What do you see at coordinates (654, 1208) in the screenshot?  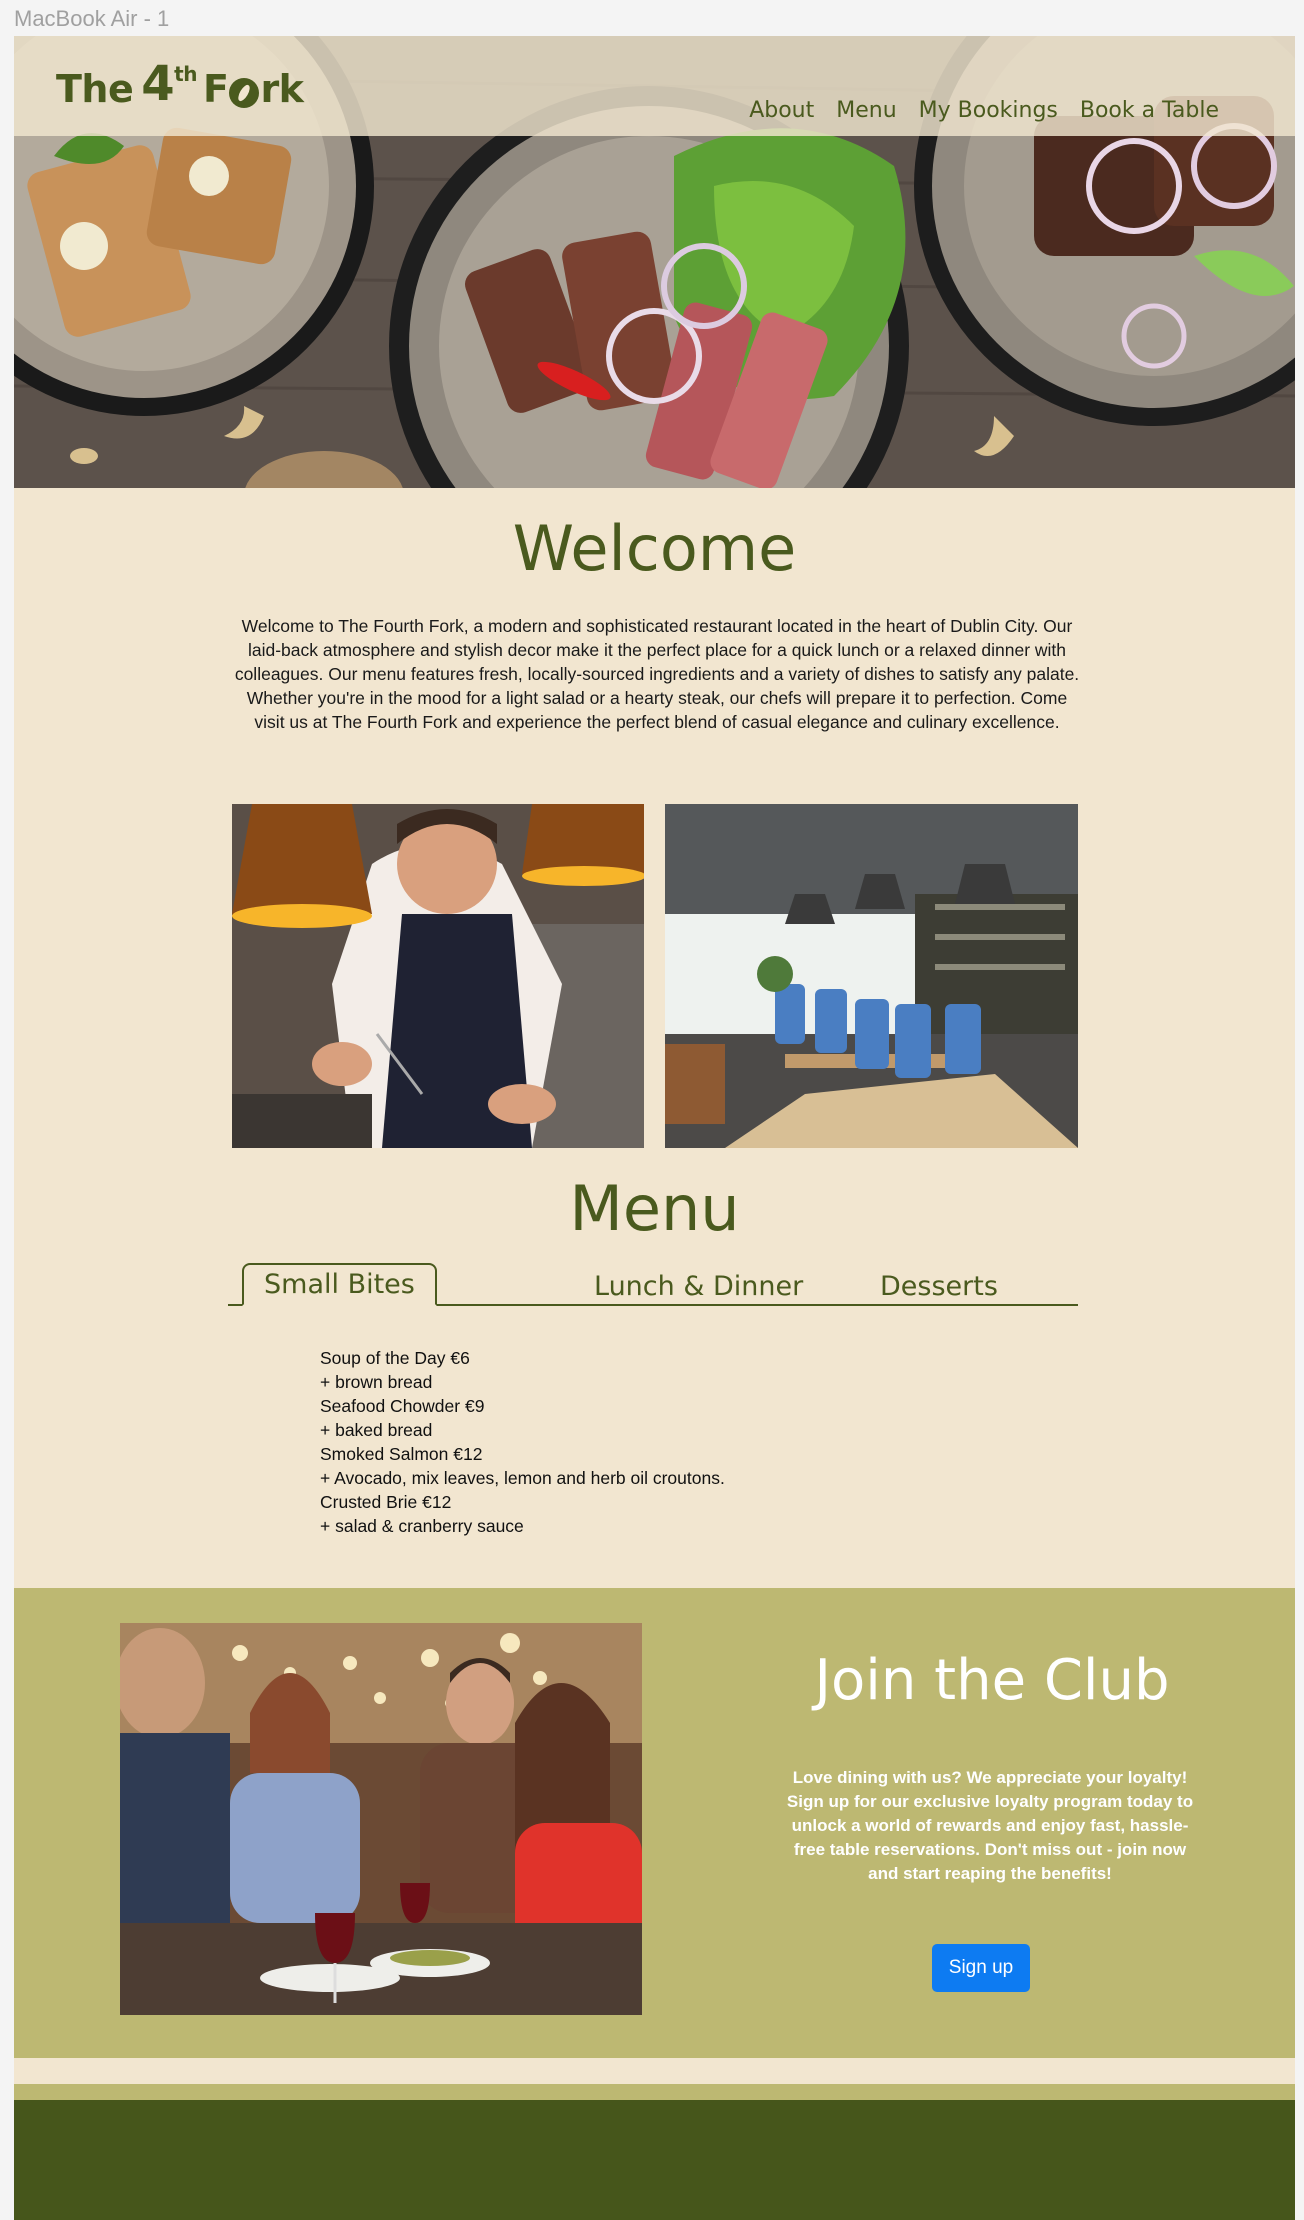 I see `menu-heading: Menu` at bounding box center [654, 1208].